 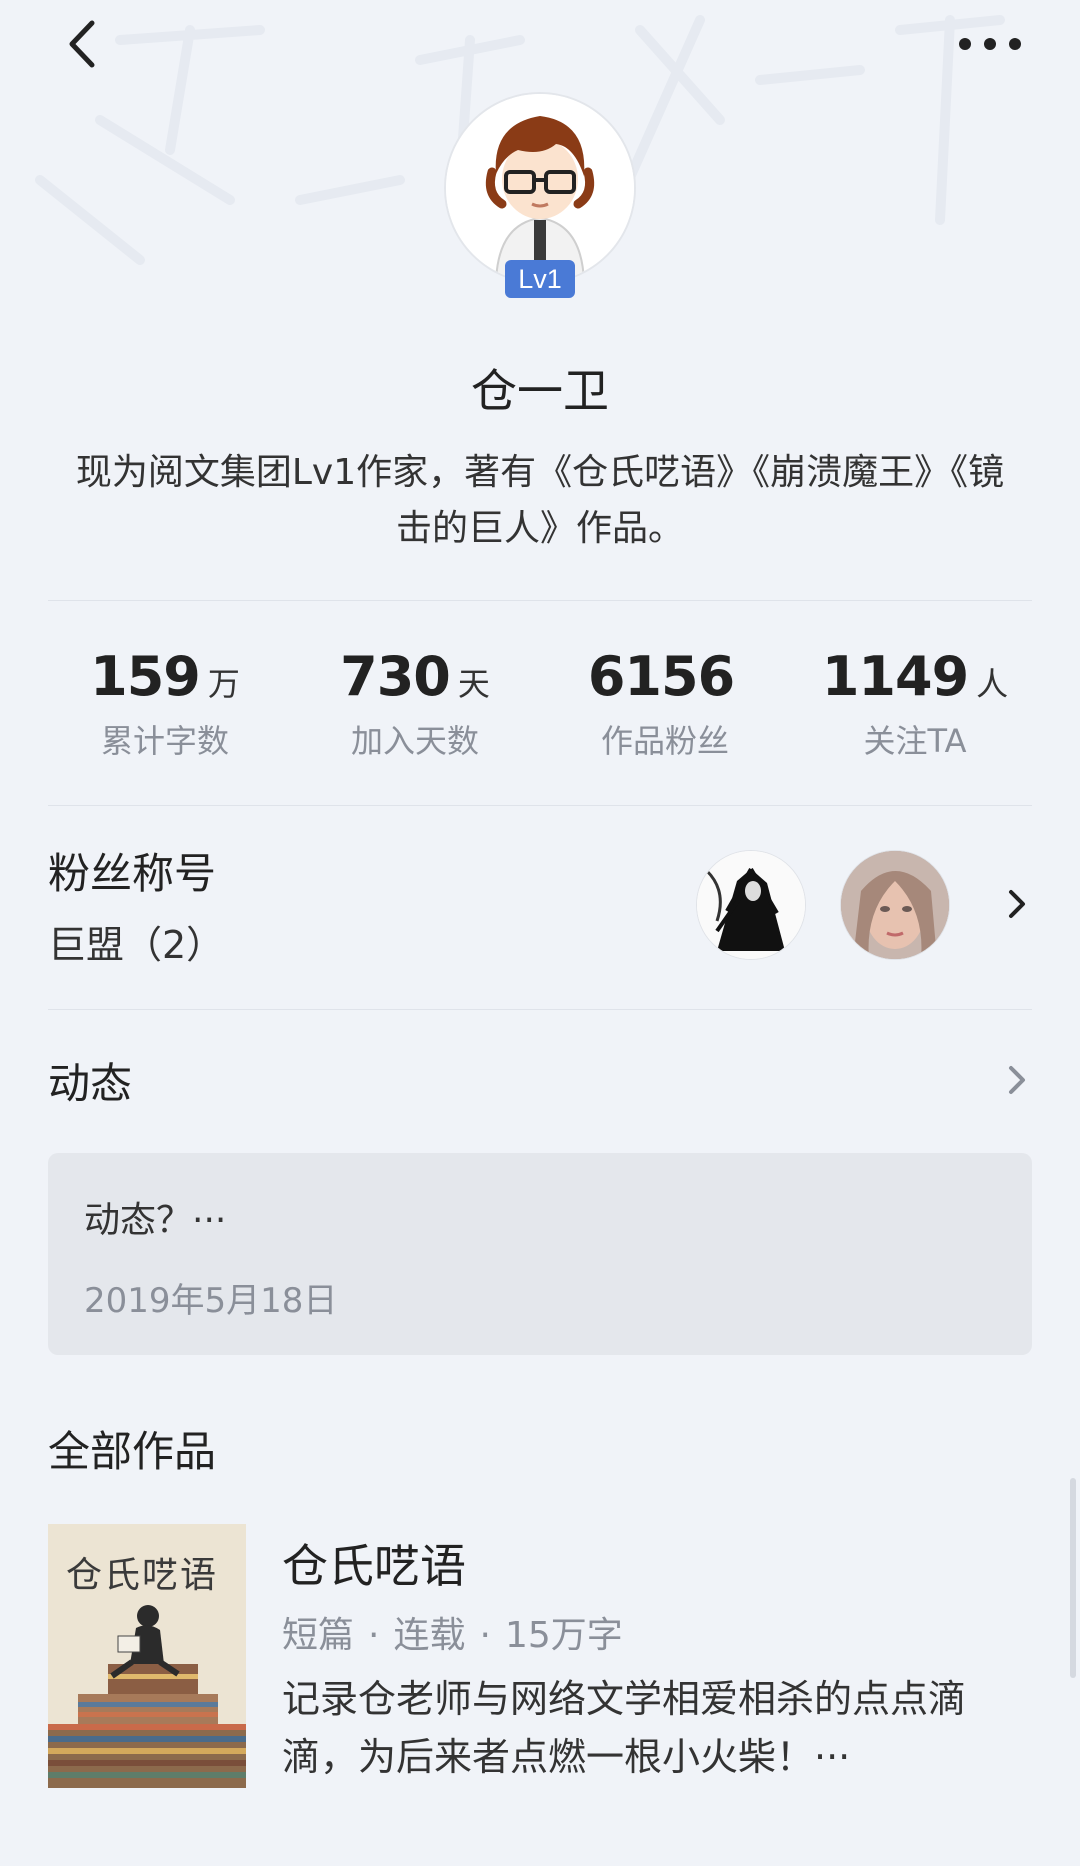 I want to click on stats-row: 159 万 累计字数 730 天 加入天数 6156 作品粉丝 1149 人 关注TA, so click(x=540, y=703).